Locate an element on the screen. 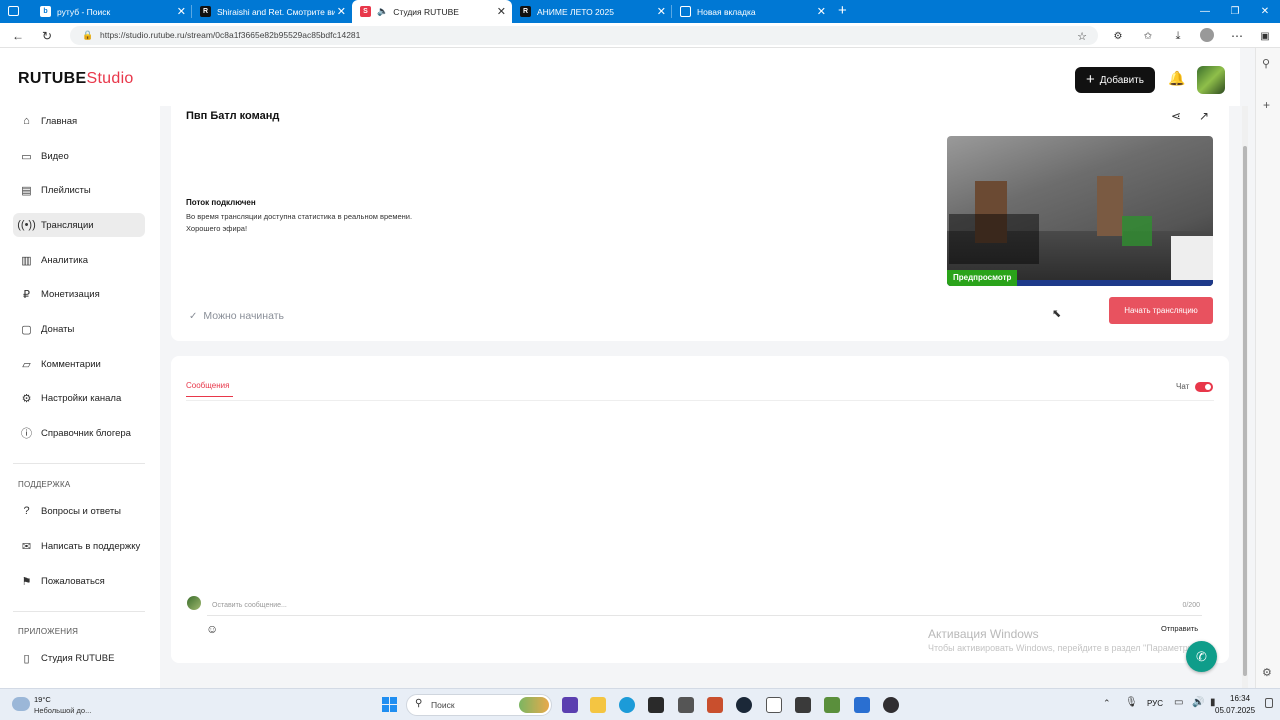 Image resolution: width=1280 pixels, height=720 pixels. message-input: Оставить сообщение... 0/200 is located at coordinates (704, 606).